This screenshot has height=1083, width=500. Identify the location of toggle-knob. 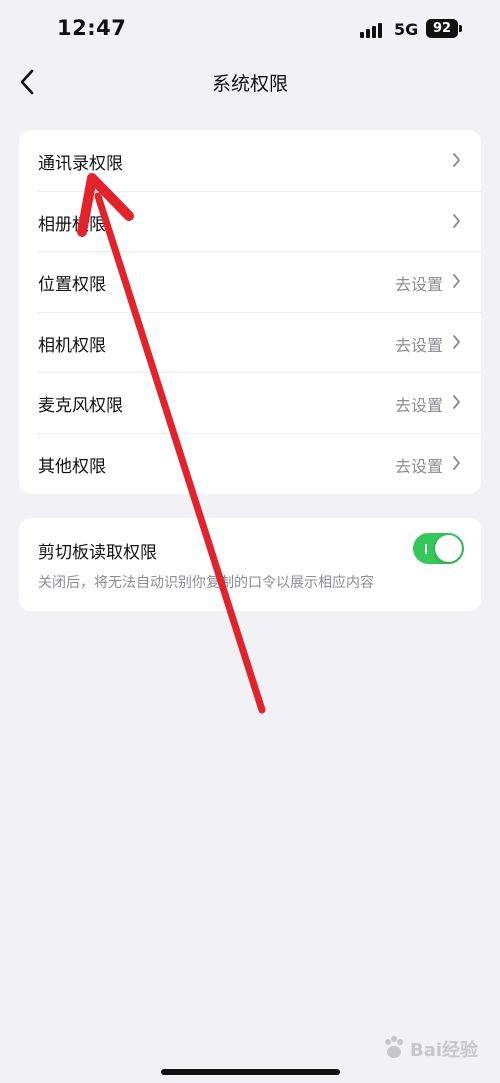
(448, 548).